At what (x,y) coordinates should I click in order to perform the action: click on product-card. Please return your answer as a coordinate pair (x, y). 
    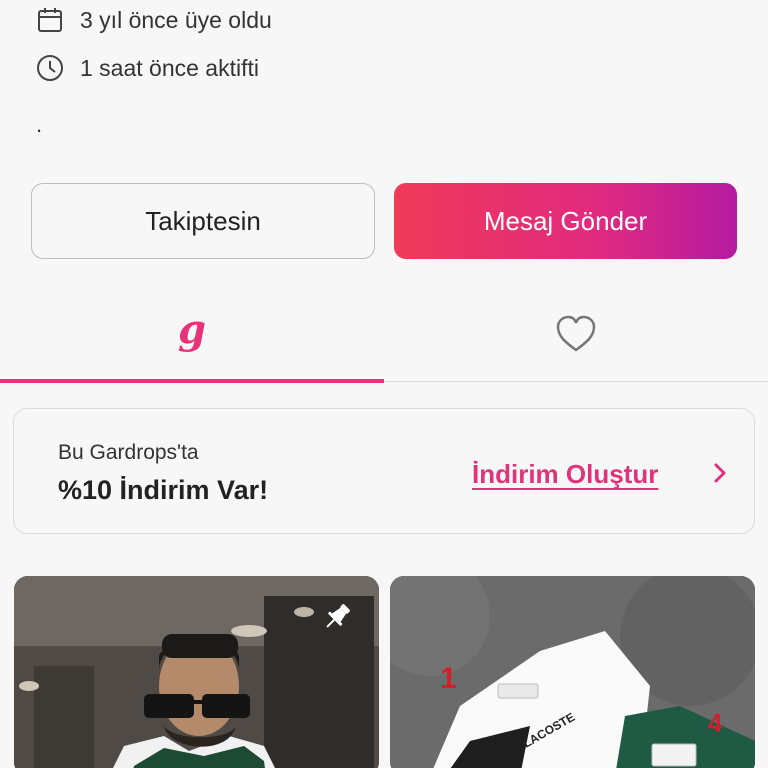
    Looking at the image, I should click on (196, 672).